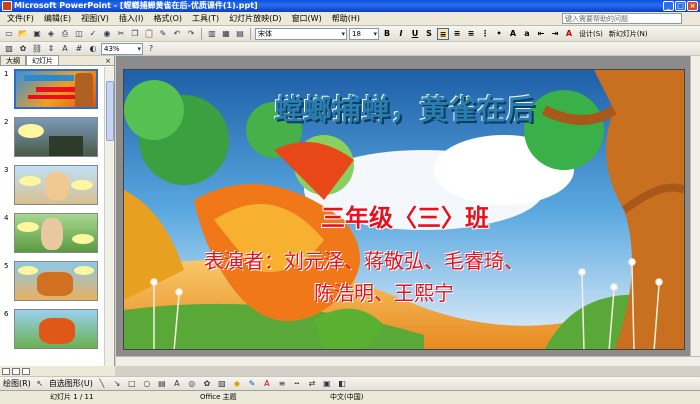 The width and height of the screenshot is (700, 404). What do you see at coordinates (384, 291) in the screenshot?
I see `slide-cast-line-2: 陈浩明、王熙宁` at bounding box center [384, 291].